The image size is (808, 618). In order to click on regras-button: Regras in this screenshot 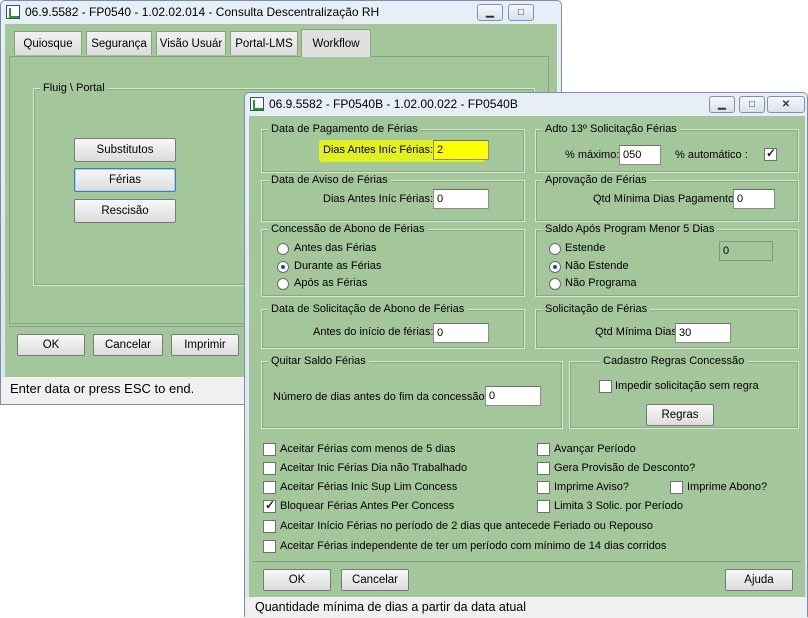, I will do `click(680, 415)`.